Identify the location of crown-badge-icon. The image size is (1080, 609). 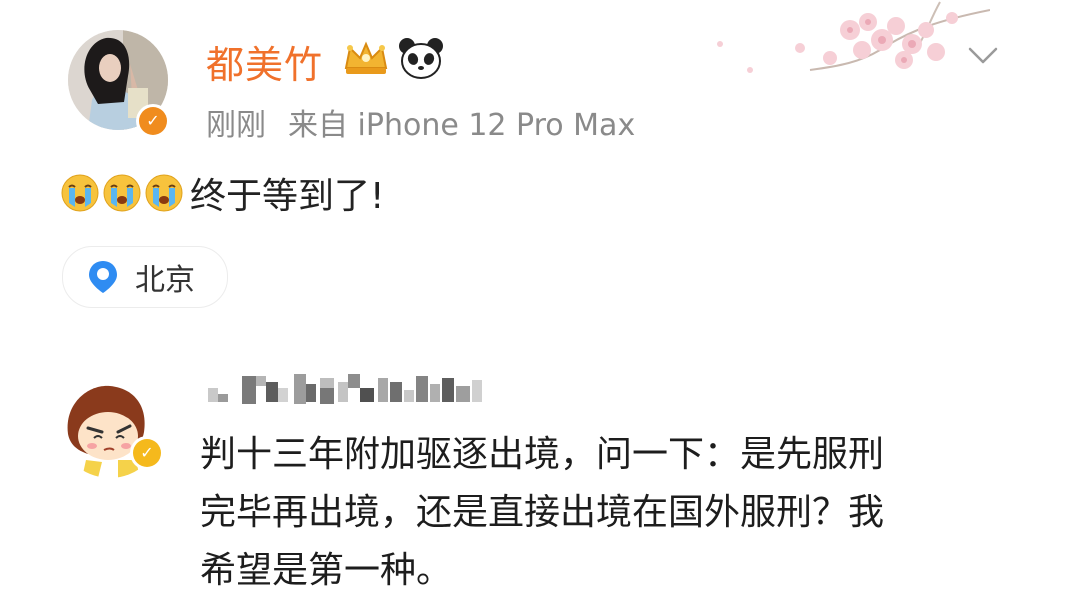
(366, 57).